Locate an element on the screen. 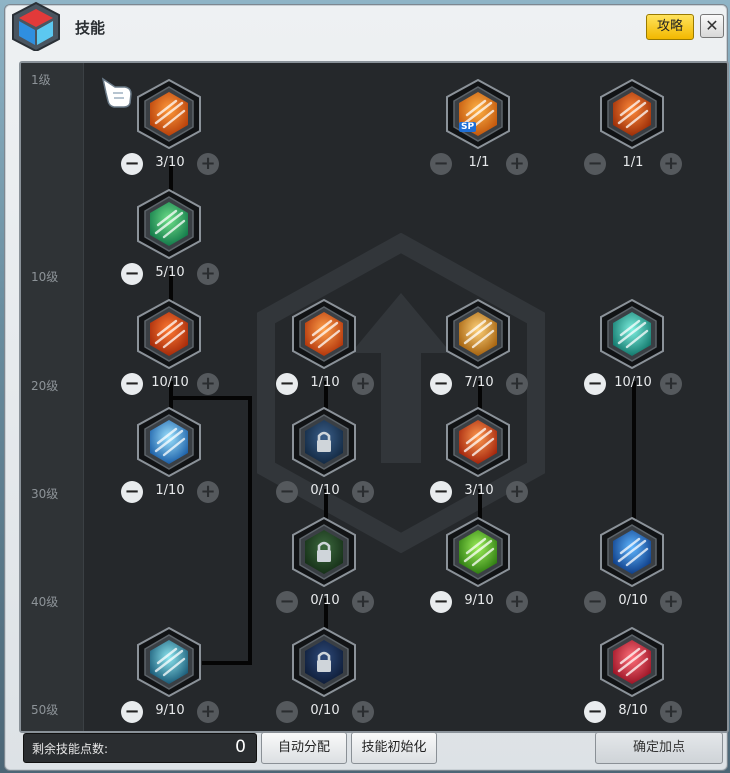 The image size is (730, 773). skill-icon-button: SP is located at coordinates (478, 114).